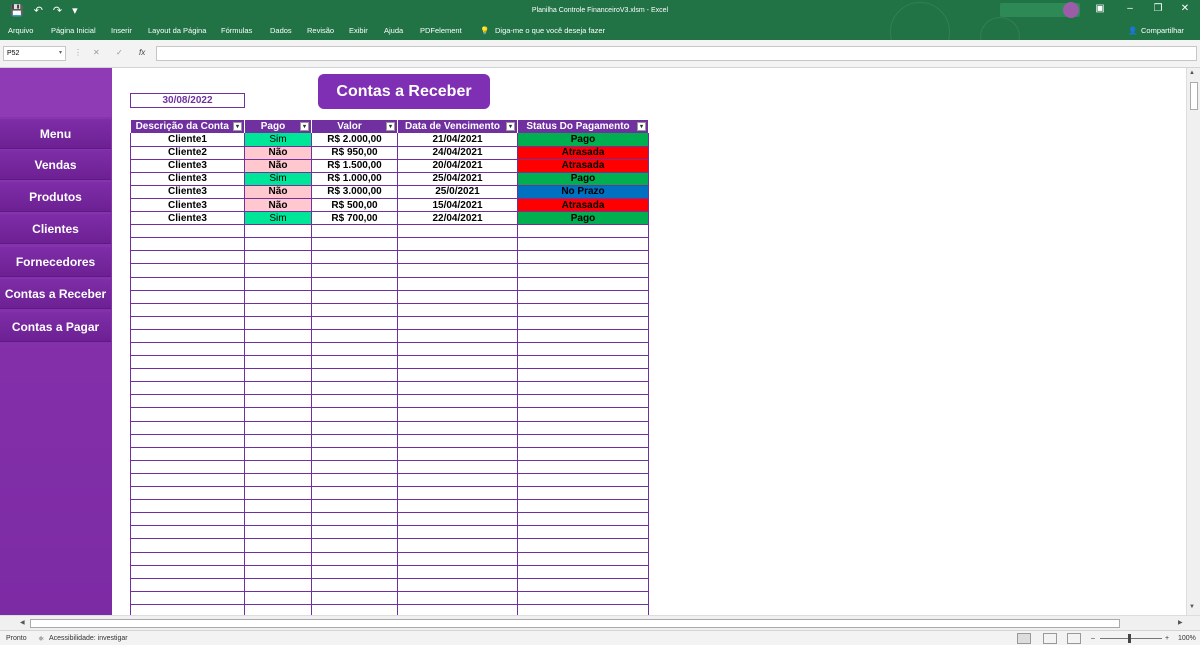 Image resolution: width=1200 pixels, height=645 pixels. What do you see at coordinates (281, 30) in the screenshot?
I see `tab-dados: Dados` at bounding box center [281, 30].